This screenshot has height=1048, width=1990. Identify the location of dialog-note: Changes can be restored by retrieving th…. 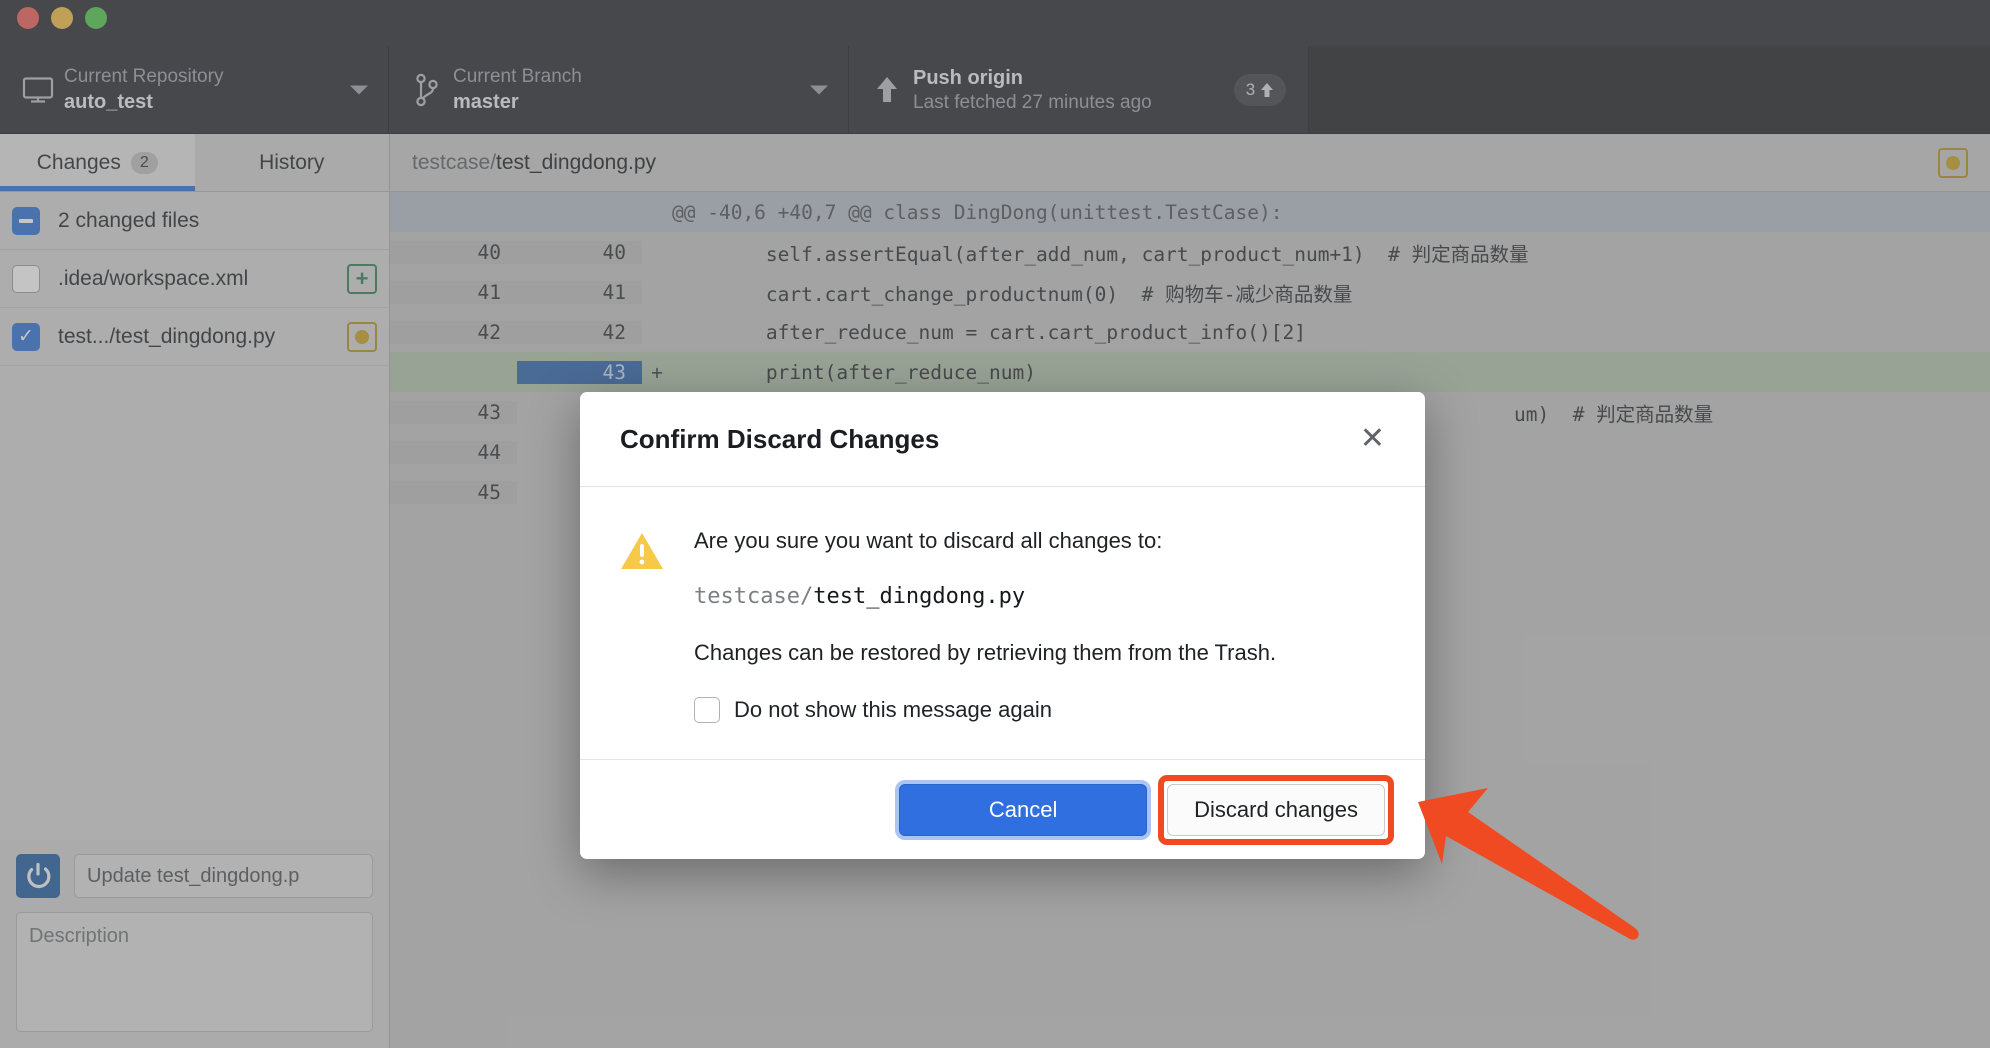
(985, 652).